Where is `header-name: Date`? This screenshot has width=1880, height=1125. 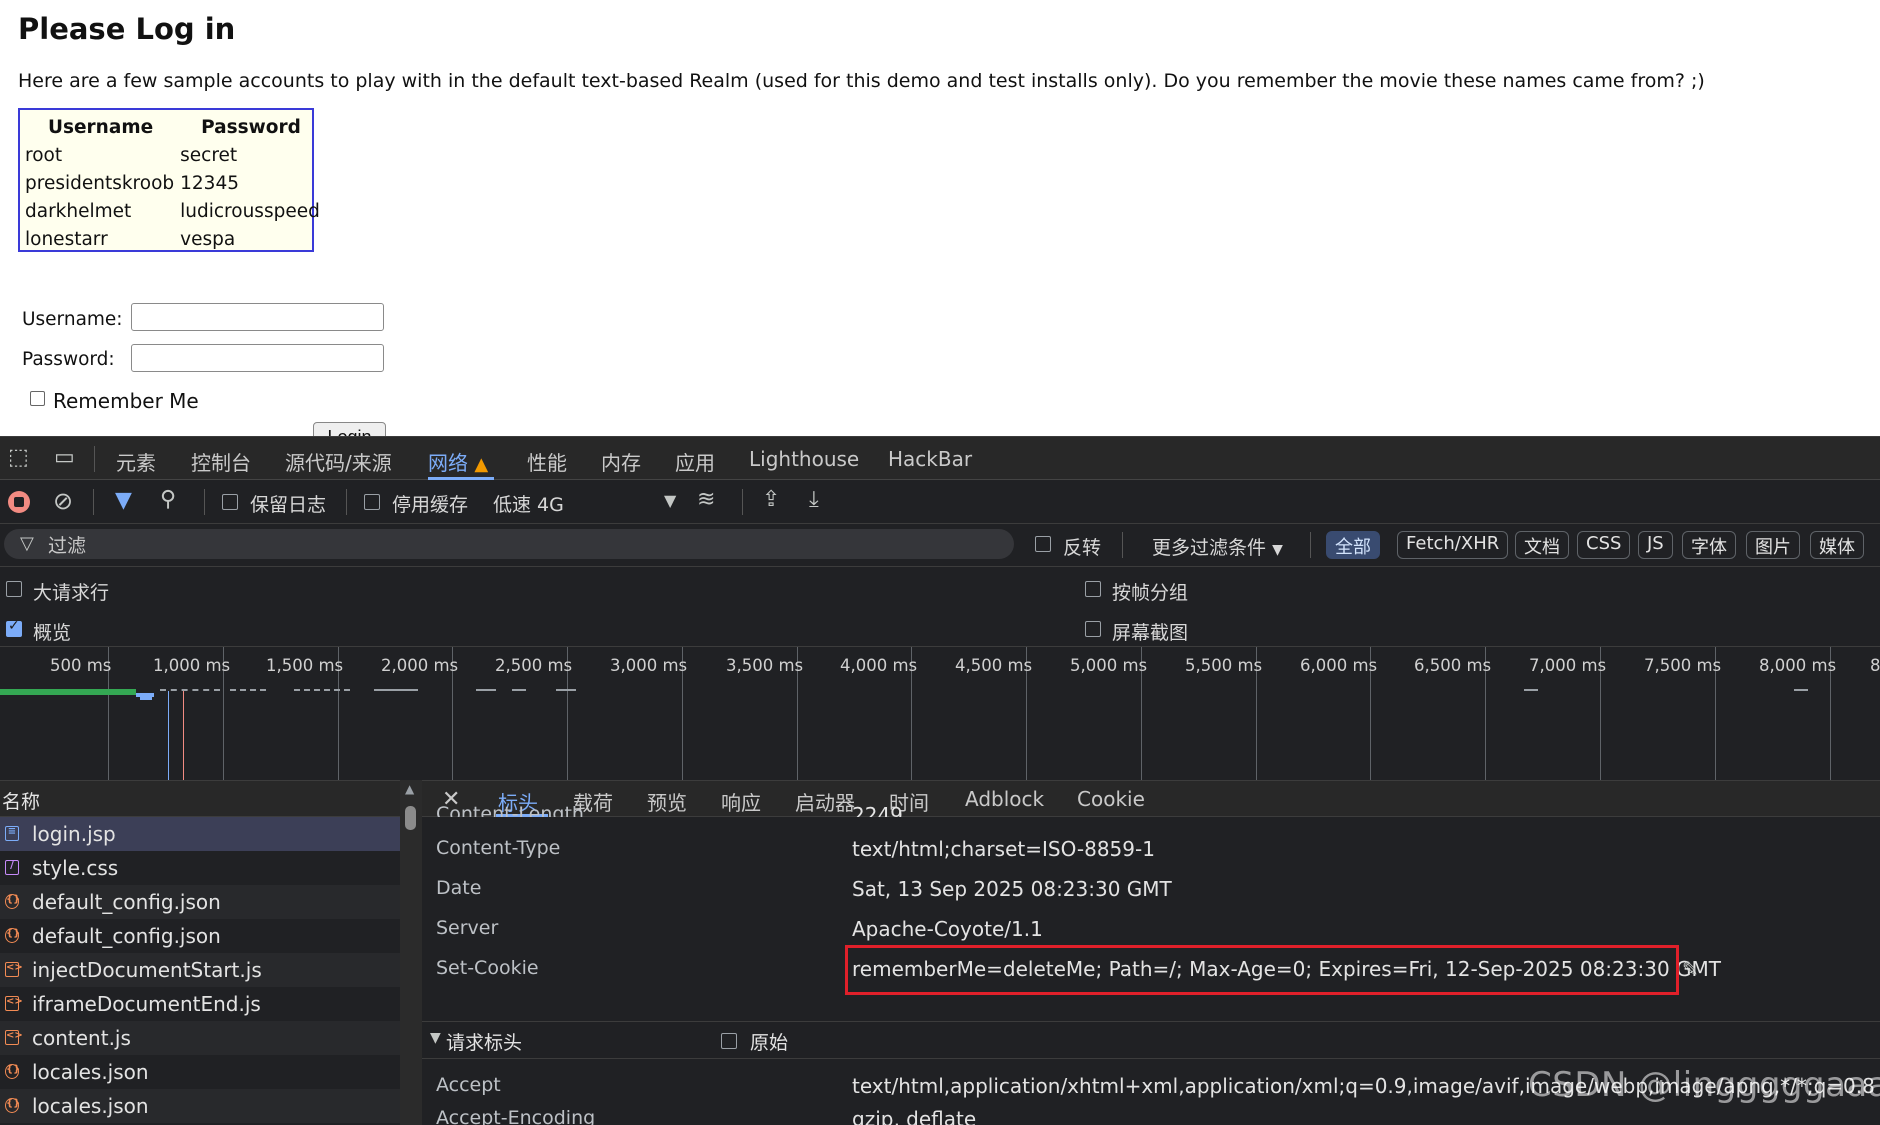 header-name: Date is located at coordinates (459, 888).